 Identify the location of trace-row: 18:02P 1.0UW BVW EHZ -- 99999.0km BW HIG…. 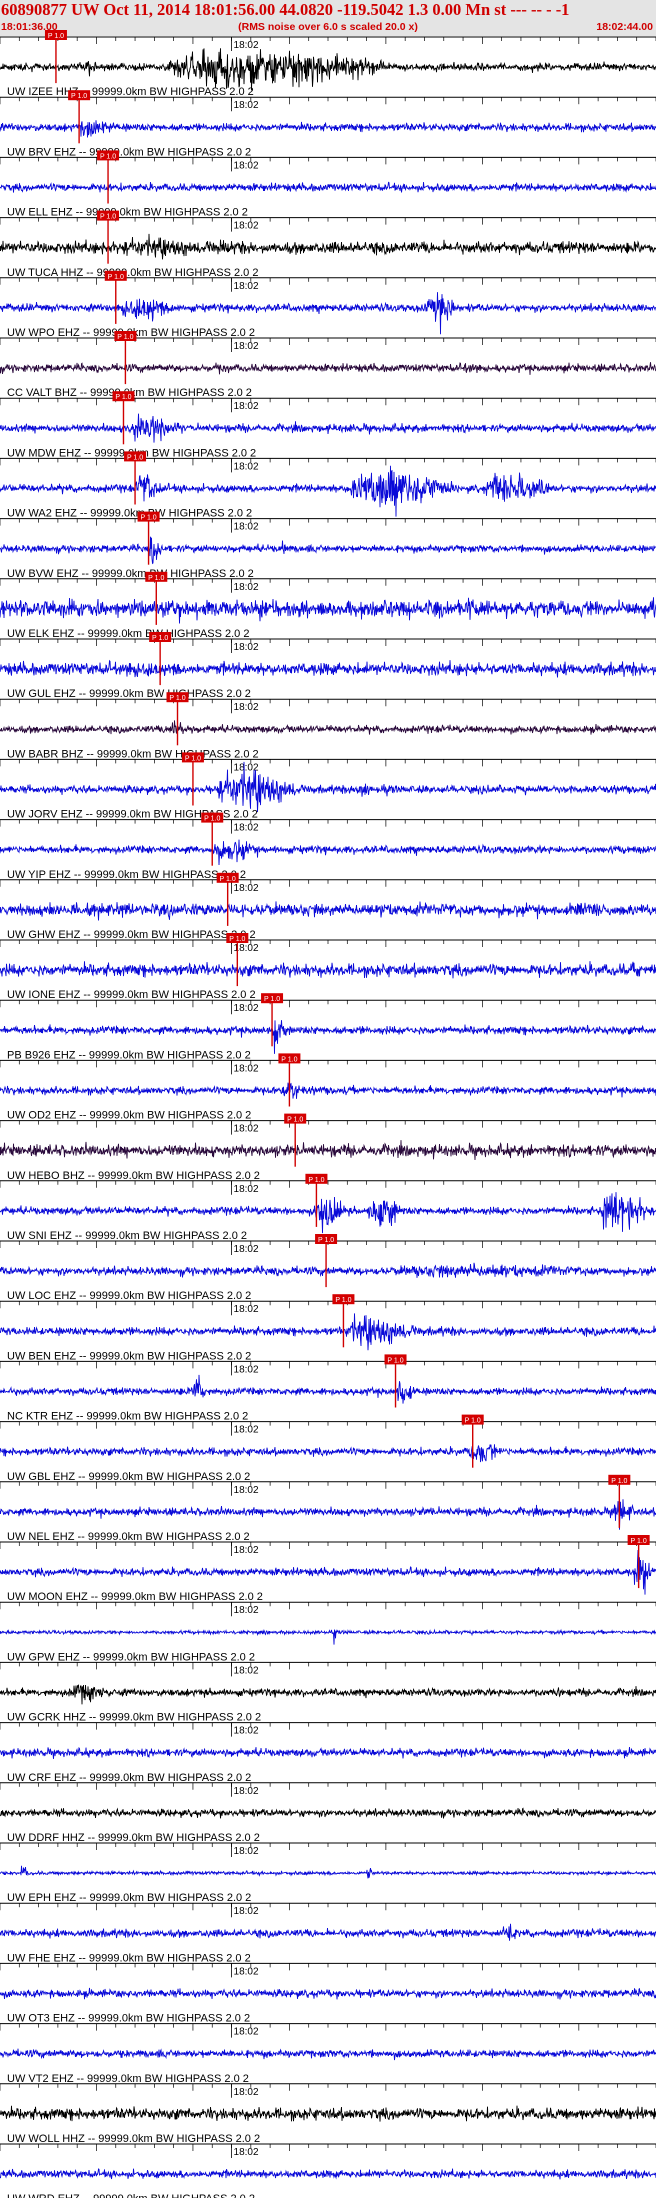
(328, 545).